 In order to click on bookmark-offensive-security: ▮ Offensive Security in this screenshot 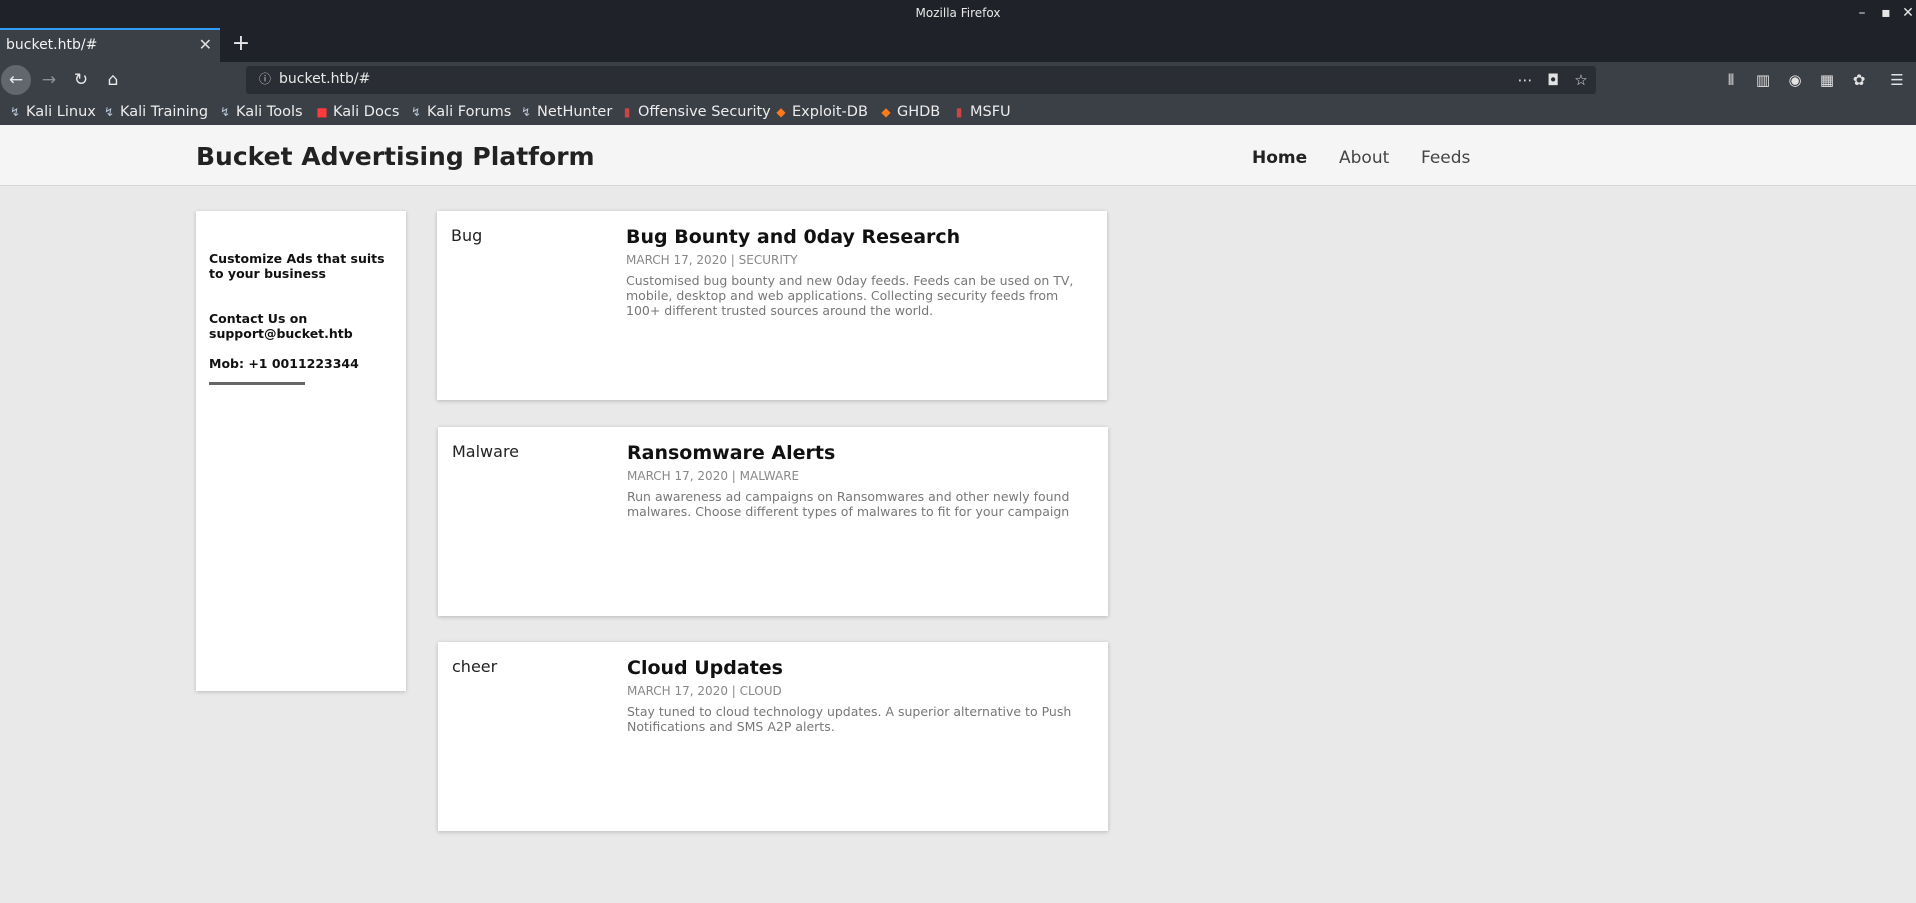, I will do `click(695, 112)`.